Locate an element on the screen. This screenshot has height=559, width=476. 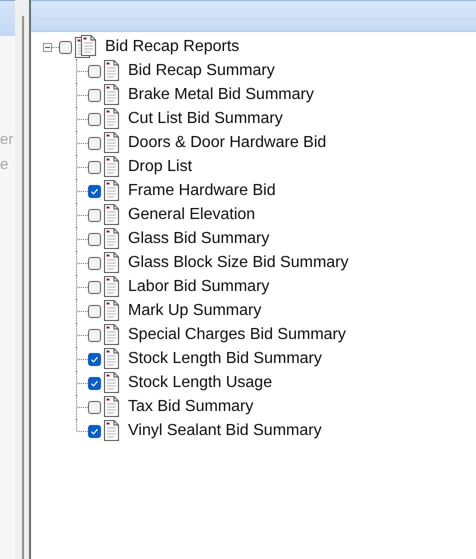
tree-item: Special Charges Bid Summary is located at coordinates (237, 335).